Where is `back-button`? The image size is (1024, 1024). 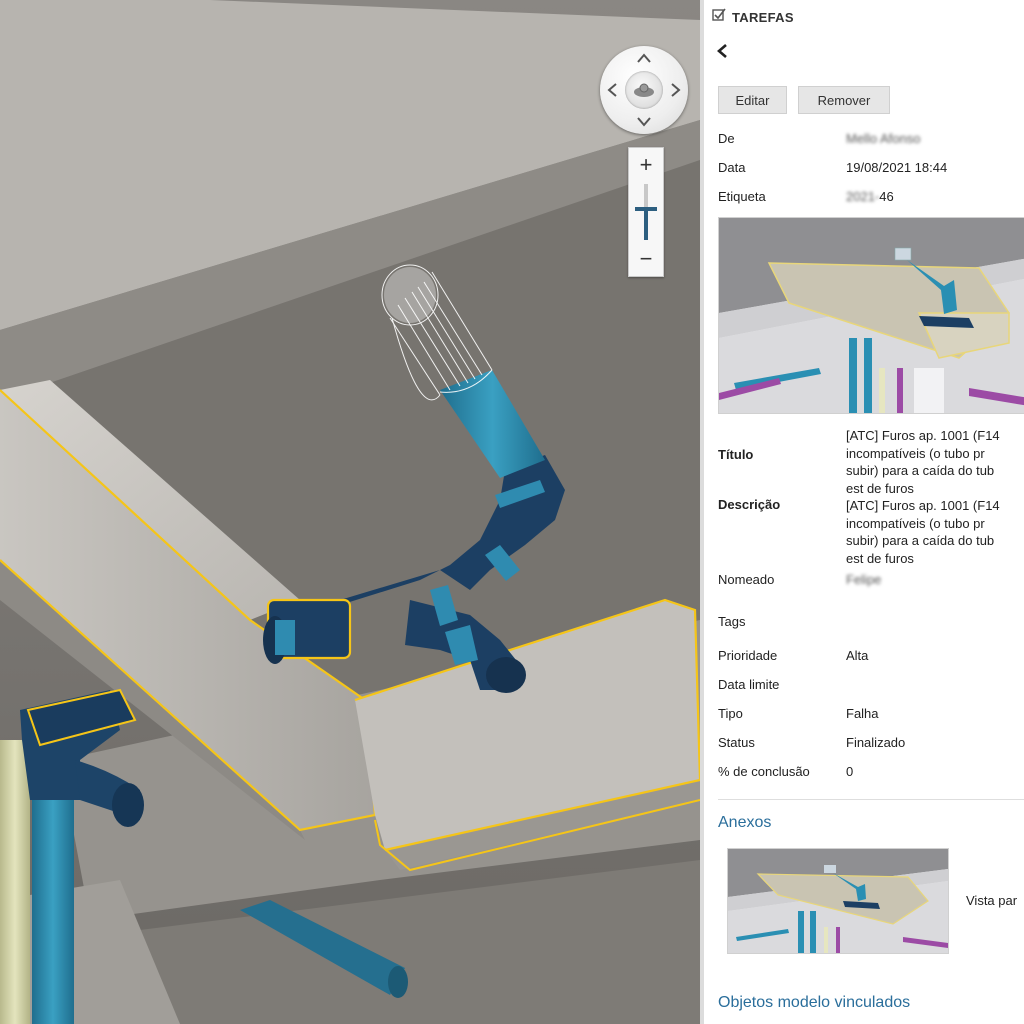
back-button is located at coordinates (722, 51).